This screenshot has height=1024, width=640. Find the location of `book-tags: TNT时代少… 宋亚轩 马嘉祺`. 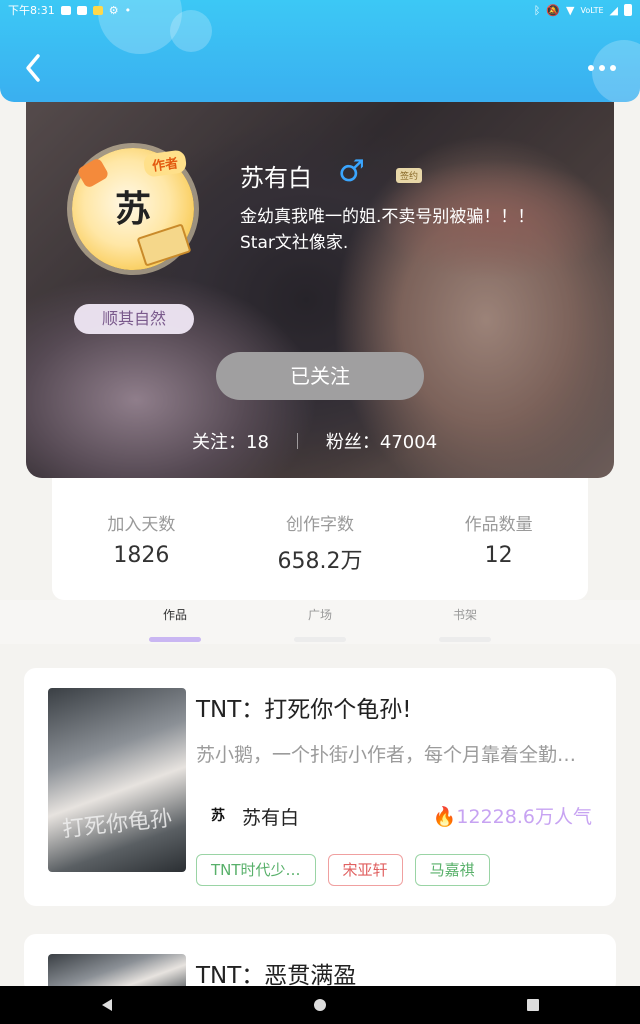

book-tags: TNT时代少… 宋亚轩 马嘉祺 is located at coordinates (343, 870).